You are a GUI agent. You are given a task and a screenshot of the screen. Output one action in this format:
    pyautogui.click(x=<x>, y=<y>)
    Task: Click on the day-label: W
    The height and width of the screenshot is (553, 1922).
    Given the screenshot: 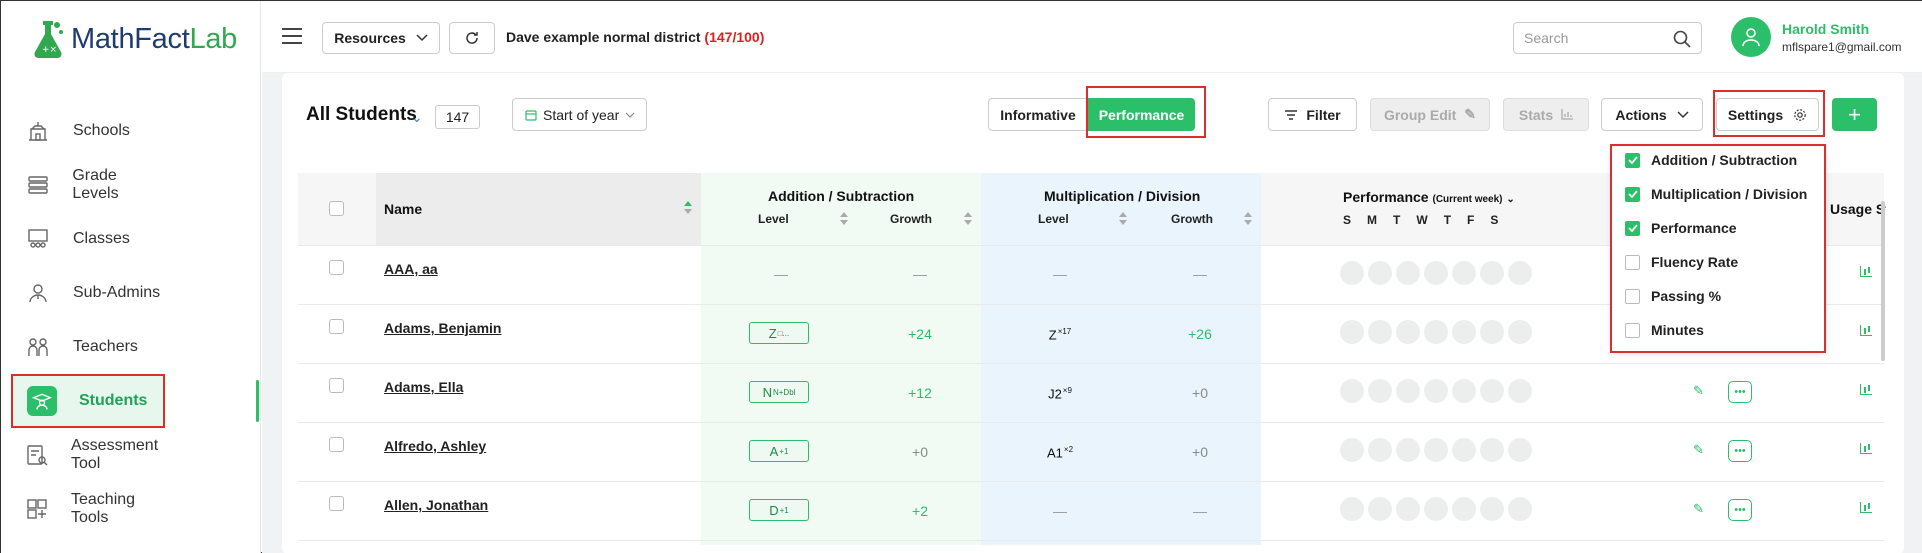 What is the action you would take?
    pyautogui.click(x=1422, y=220)
    